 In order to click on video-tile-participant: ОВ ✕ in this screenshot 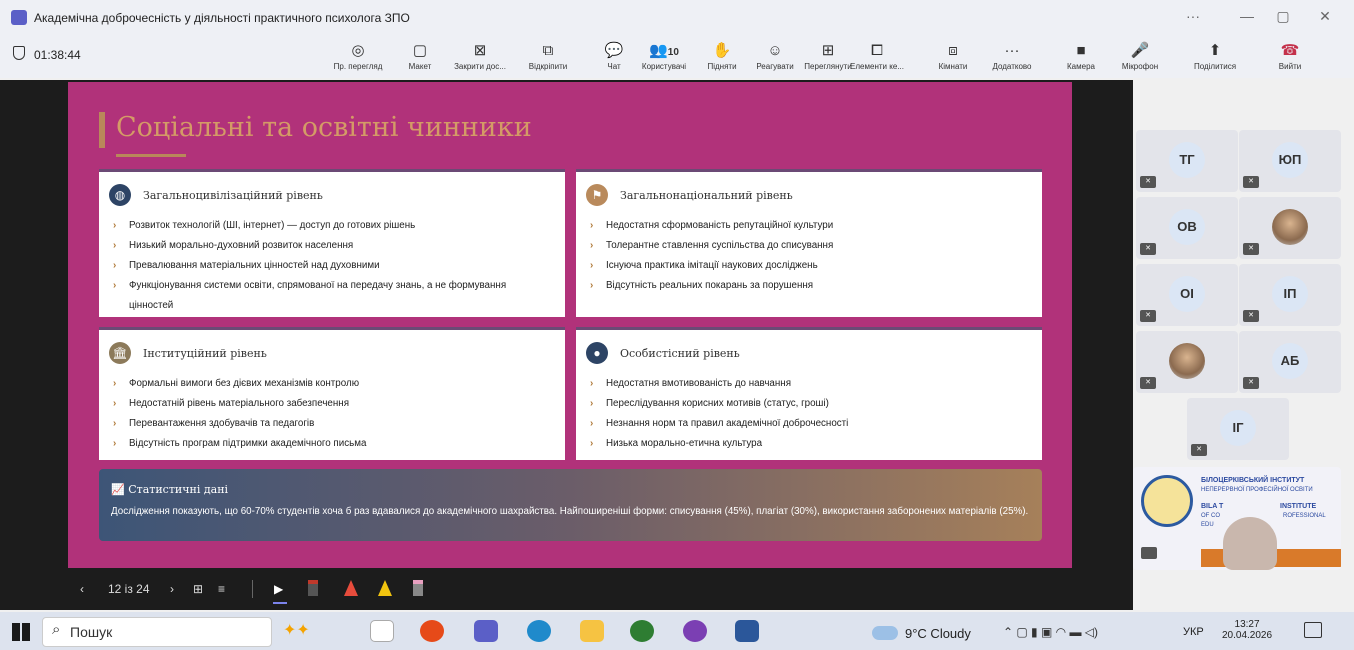, I will do `click(1187, 228)`.